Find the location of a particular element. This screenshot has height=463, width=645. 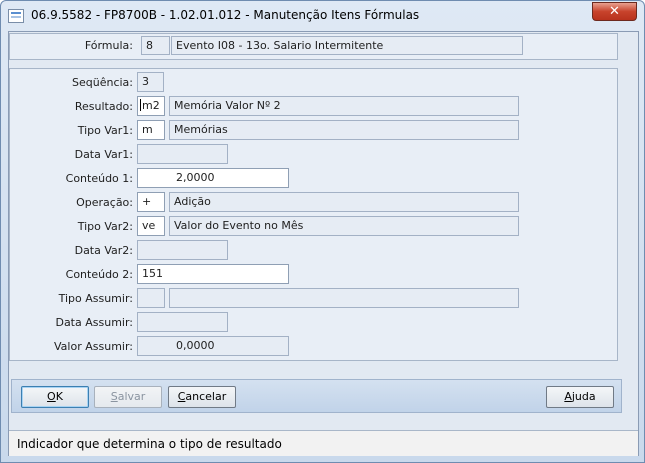

resultado-description-field: Memória Valor Nº 2 is located at coordinates (344, 106).